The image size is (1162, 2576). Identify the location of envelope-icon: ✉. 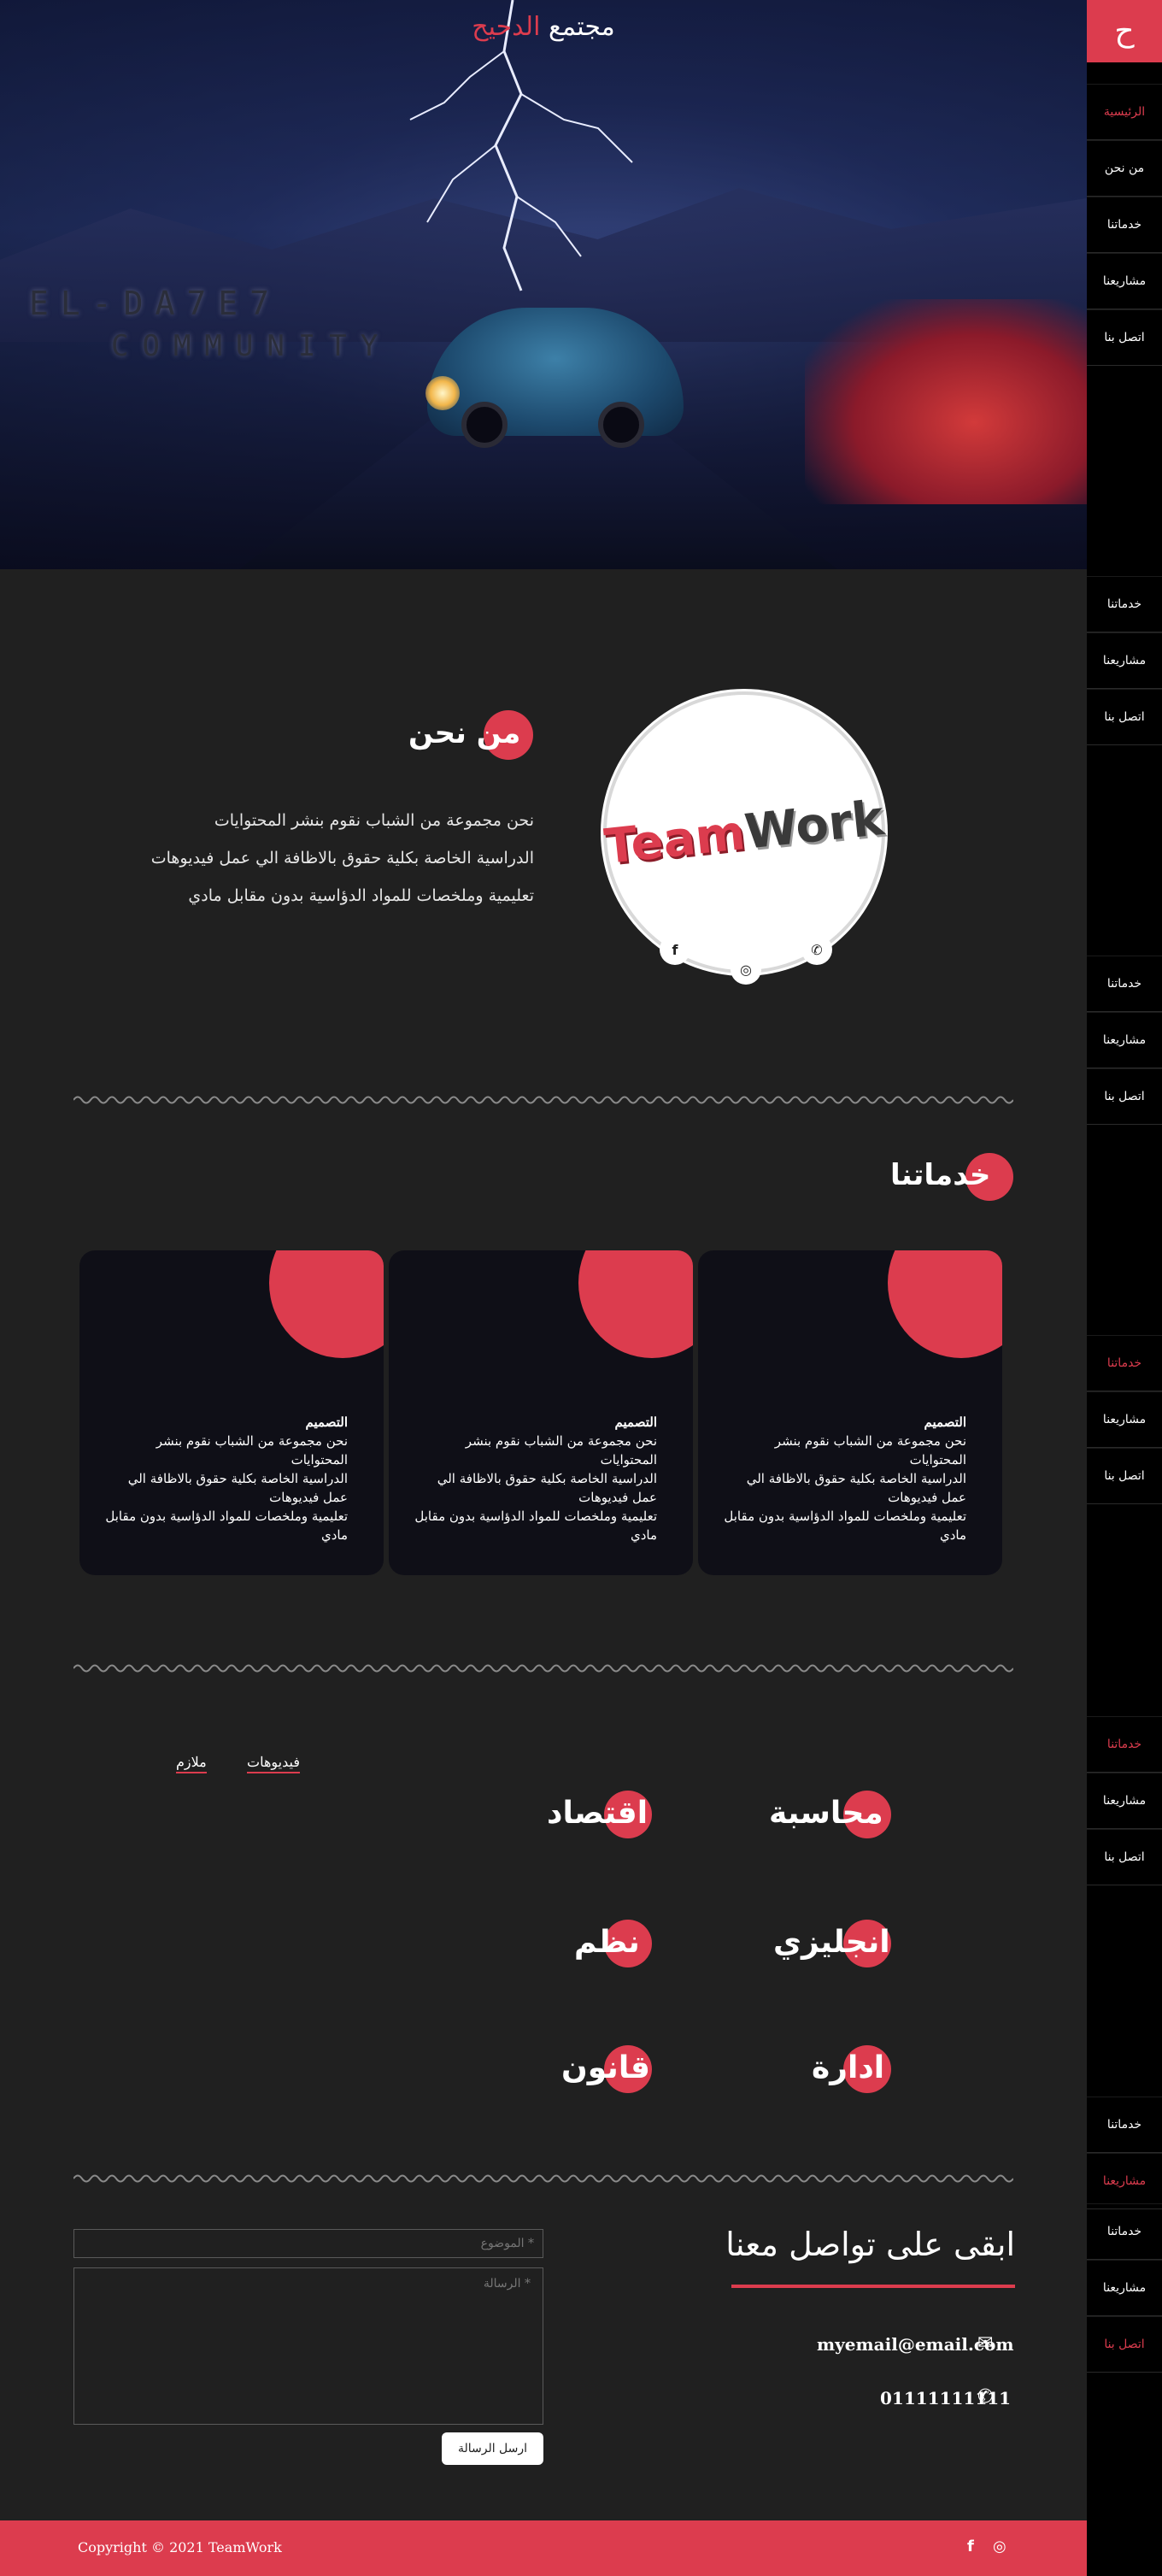
(985, 2343).